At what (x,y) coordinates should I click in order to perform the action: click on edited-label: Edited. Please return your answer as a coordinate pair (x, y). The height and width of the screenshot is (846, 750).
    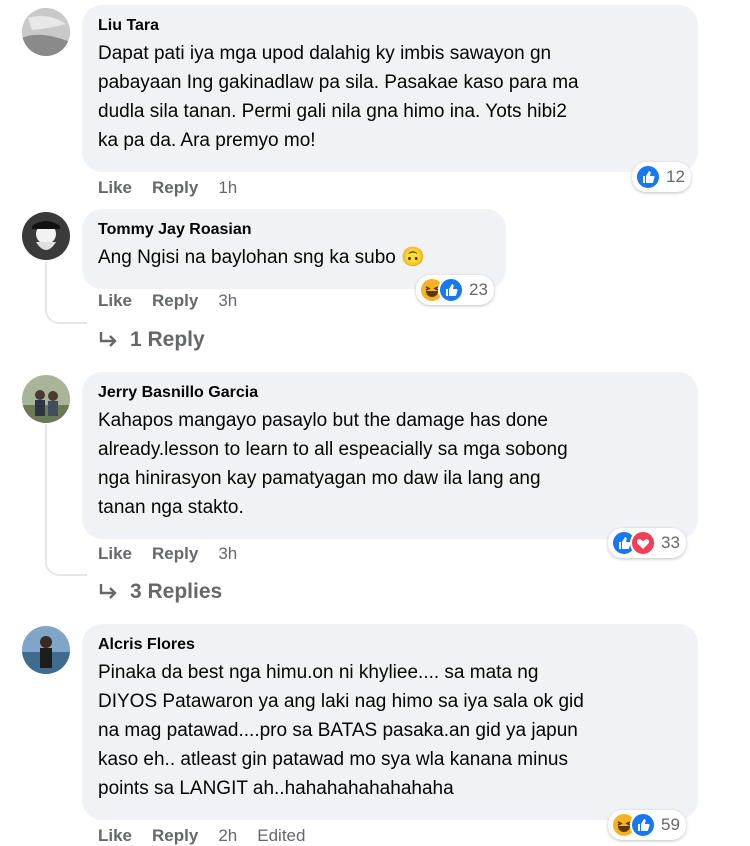
    Looking at the image, I should click on (281, 835).